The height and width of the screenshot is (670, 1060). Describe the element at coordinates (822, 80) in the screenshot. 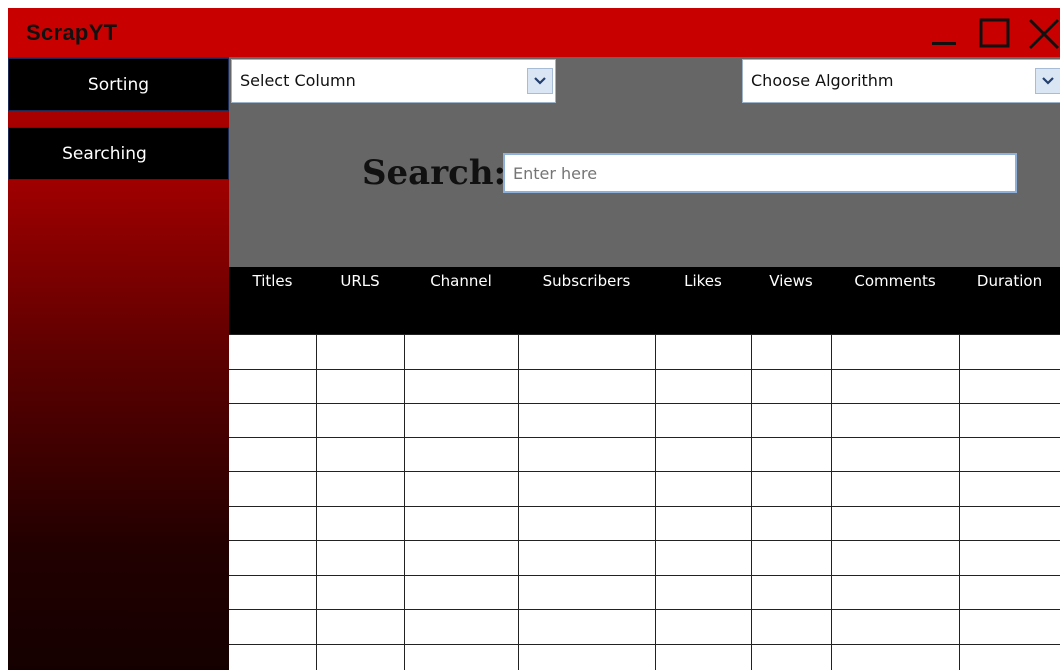

I see `algorithm-select-value: Choose Algorithm` at that location.